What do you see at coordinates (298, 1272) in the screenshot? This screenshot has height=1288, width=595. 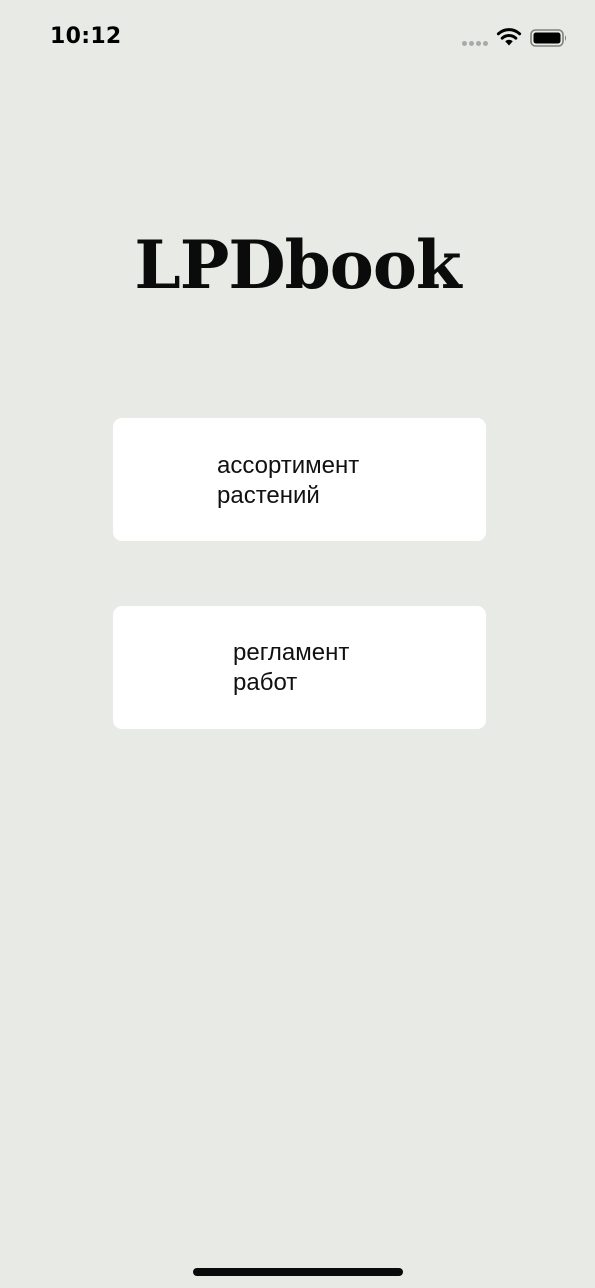 I see `home-indicator` at bounding box center [298, 1272].